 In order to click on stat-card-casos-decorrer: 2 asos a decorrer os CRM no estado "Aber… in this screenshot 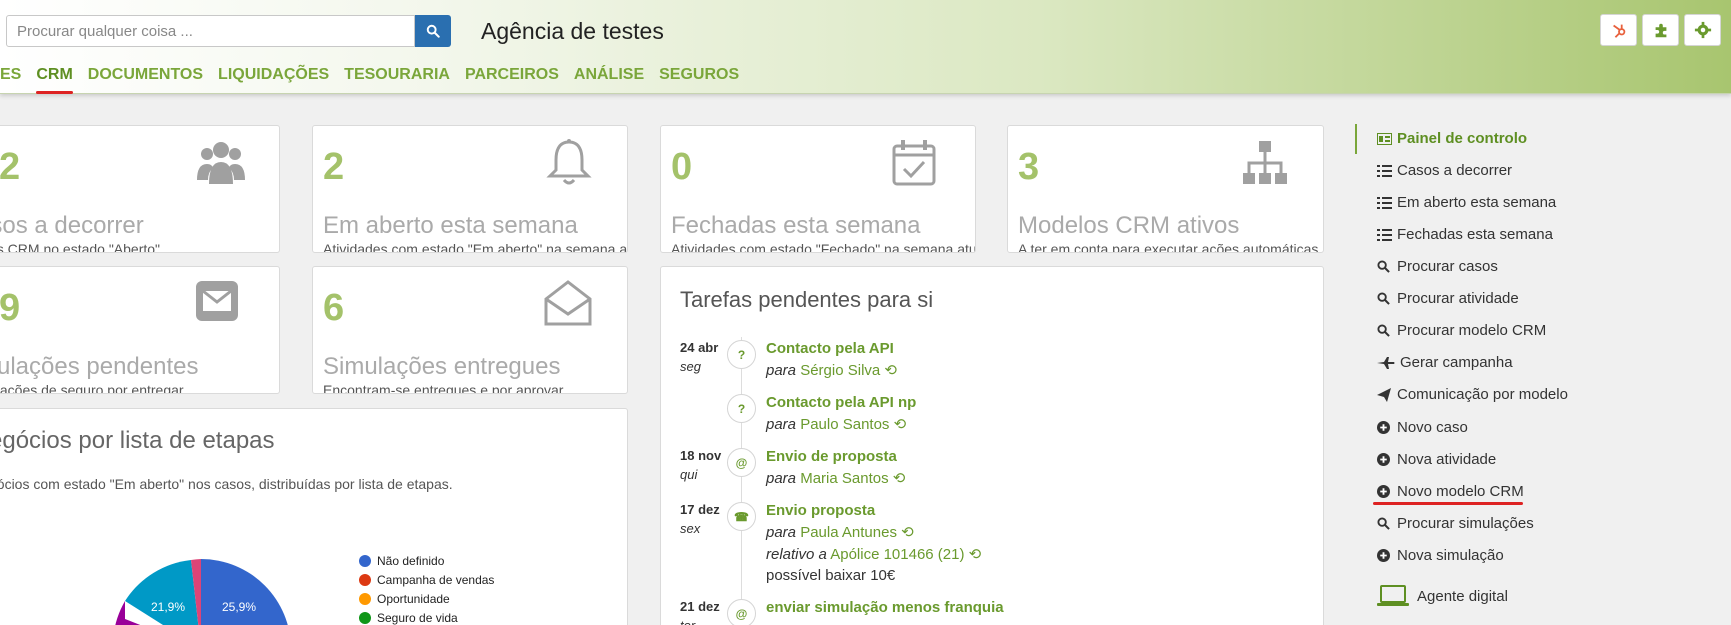, I will do `click(140, 189)`.